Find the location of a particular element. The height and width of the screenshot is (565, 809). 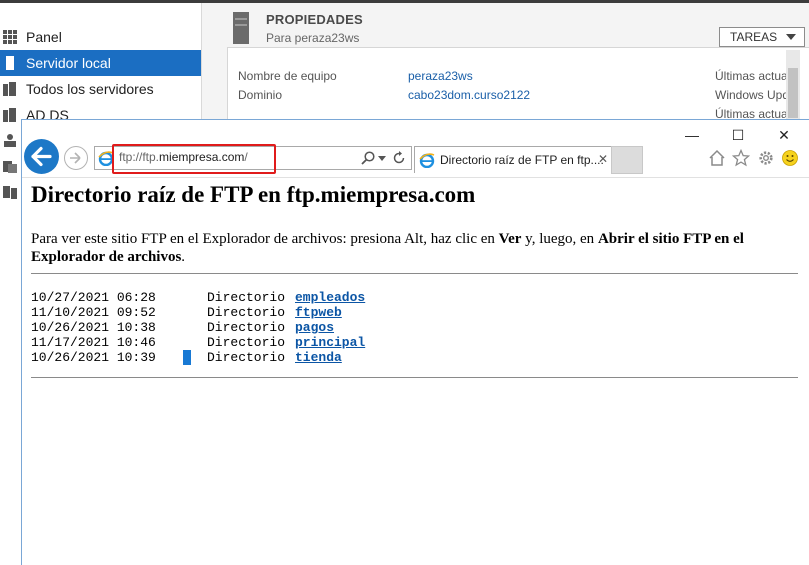

sidebar-item-label: Todos los servidores is located at coordinates (90, 89).